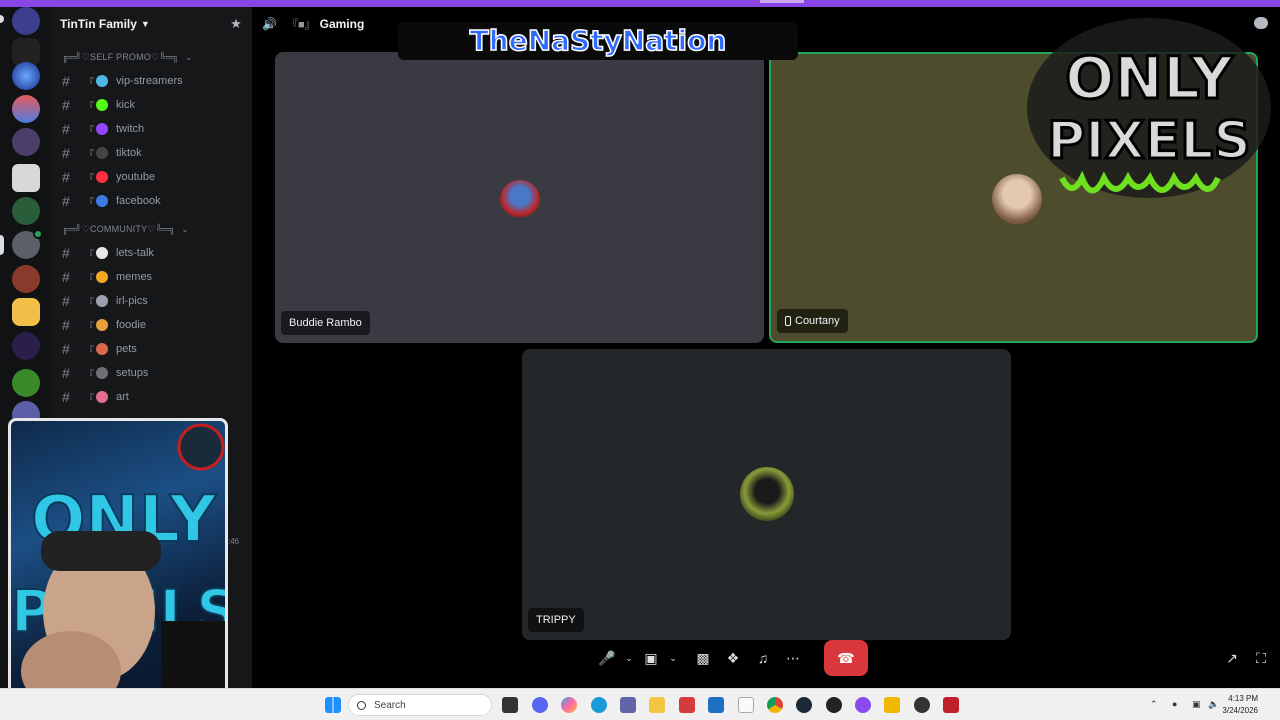  Describe the element at coordinates (333, 705) in the screenshot. I see `start-icon` at that location.